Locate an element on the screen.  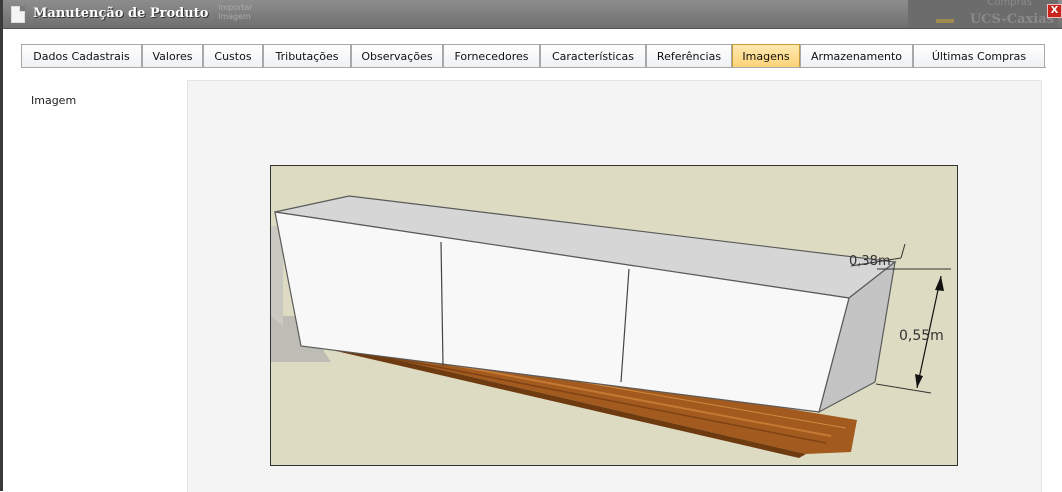
tab-custos: Custos is located at coordinates (233, 55).